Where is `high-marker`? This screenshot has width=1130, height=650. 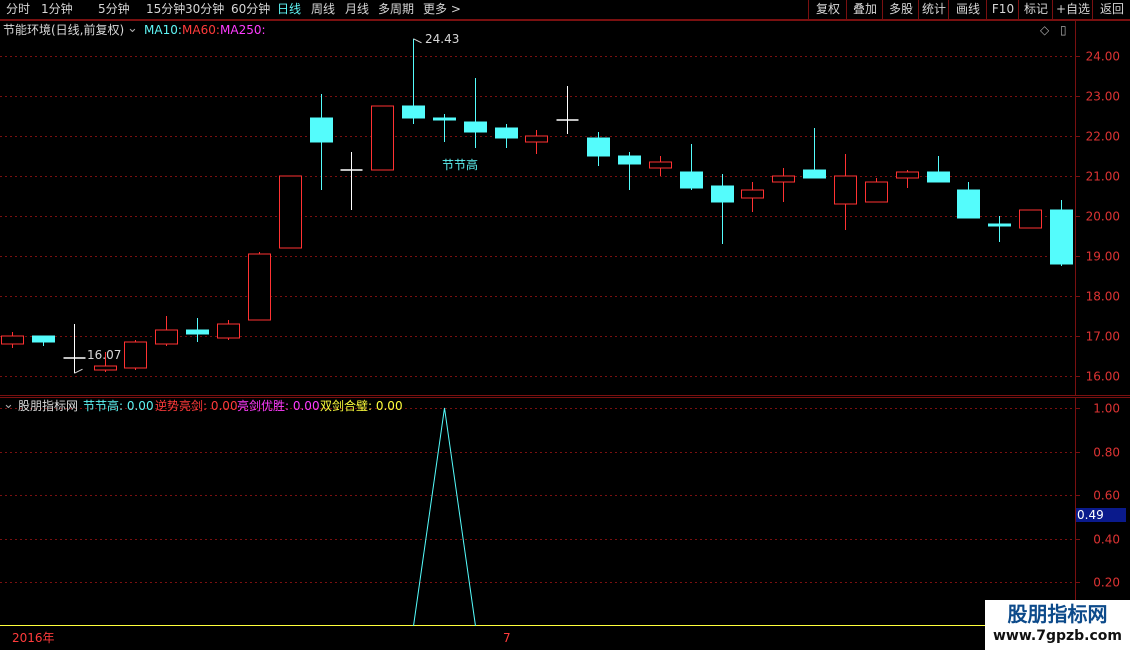
high-marker is located at coordinates (417, 41).